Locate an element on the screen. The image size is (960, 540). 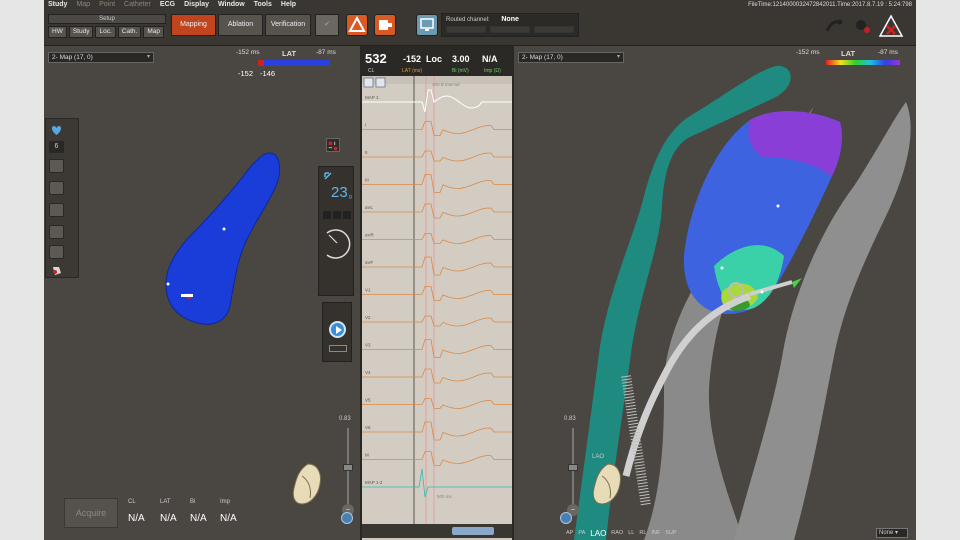
subtab-hw: HW is located at coordinates (57, 32).